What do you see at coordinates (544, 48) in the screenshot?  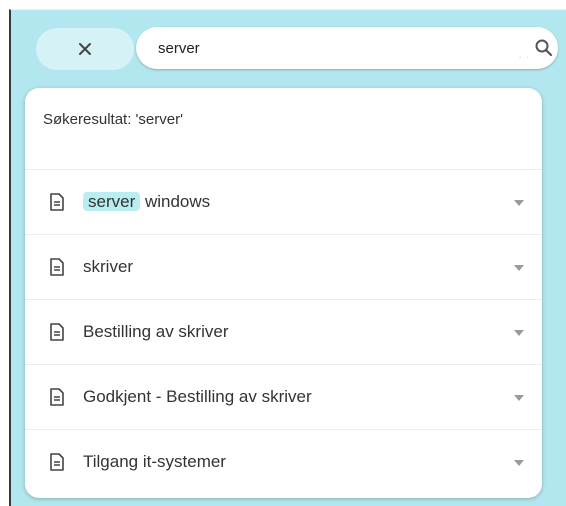 I see `search-icon` at bounding box center [544, 48].